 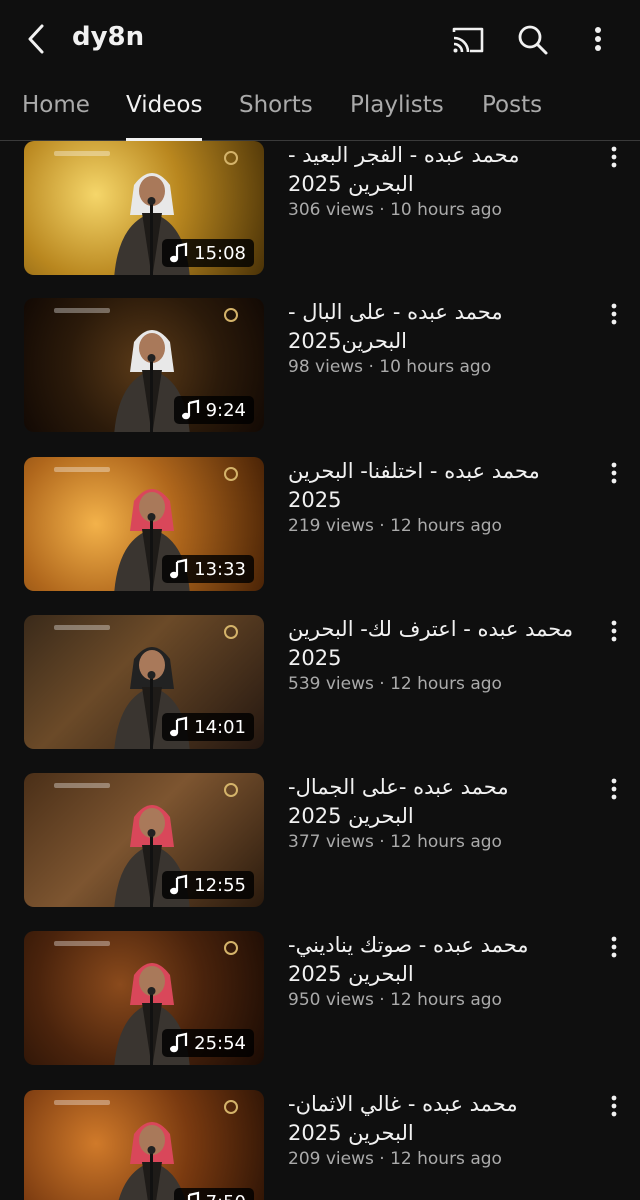 I want to click on tab-posts: Posts, so click(x=512, y=116).